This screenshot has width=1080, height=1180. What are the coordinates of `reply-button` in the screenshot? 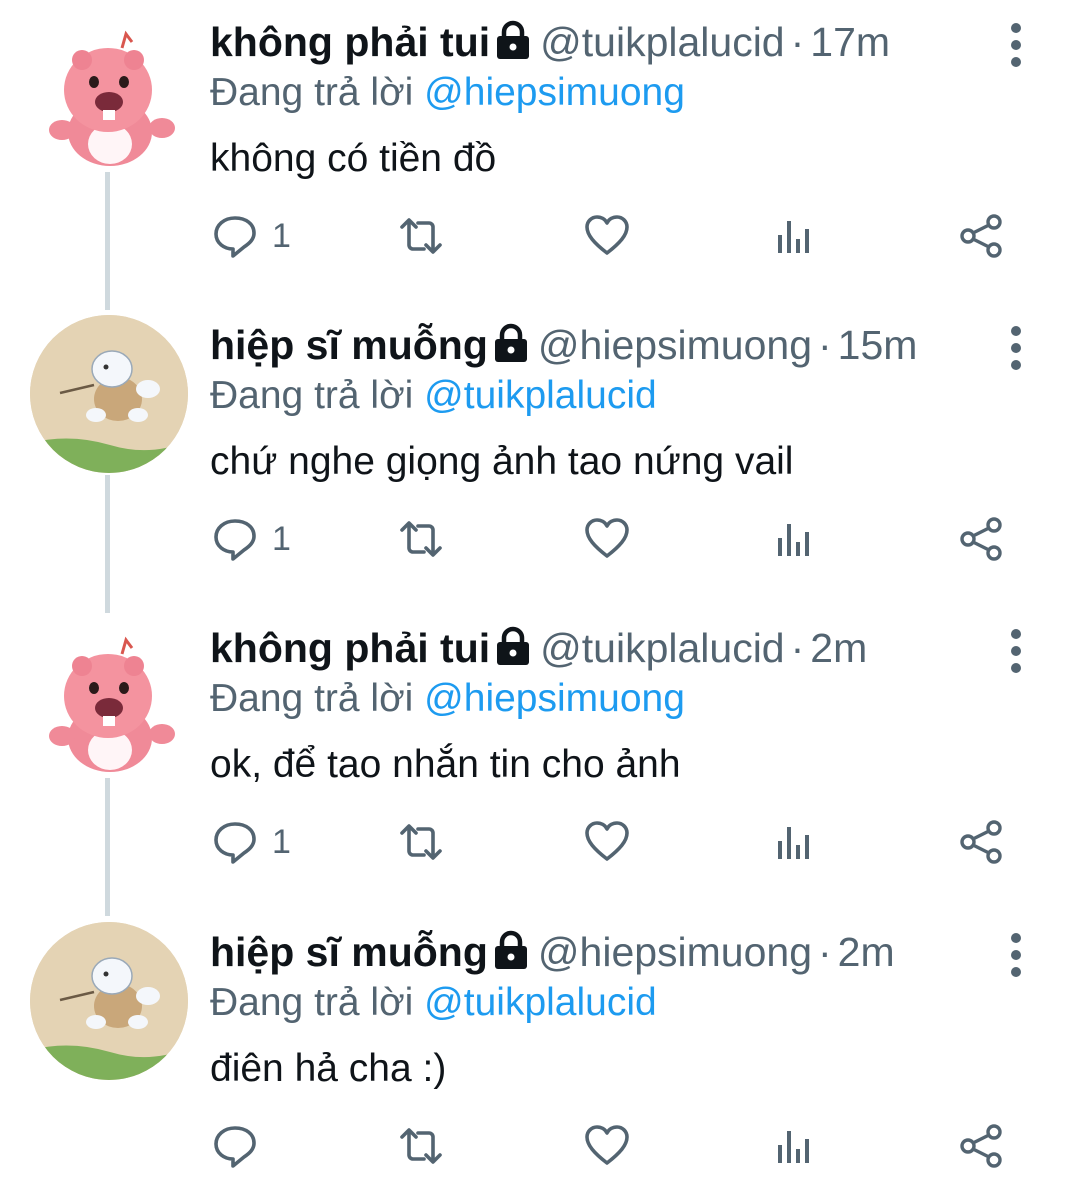 It's located at (242, 1146).